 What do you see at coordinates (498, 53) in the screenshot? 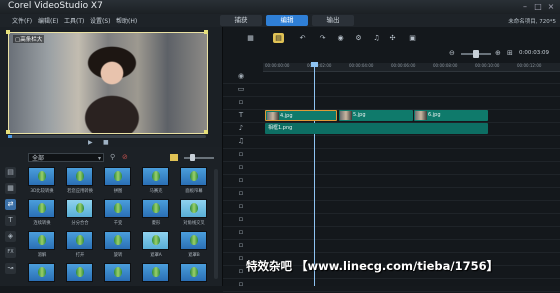
I see `zoom-in-icon: ⊕` at bounding box center [498, 53].